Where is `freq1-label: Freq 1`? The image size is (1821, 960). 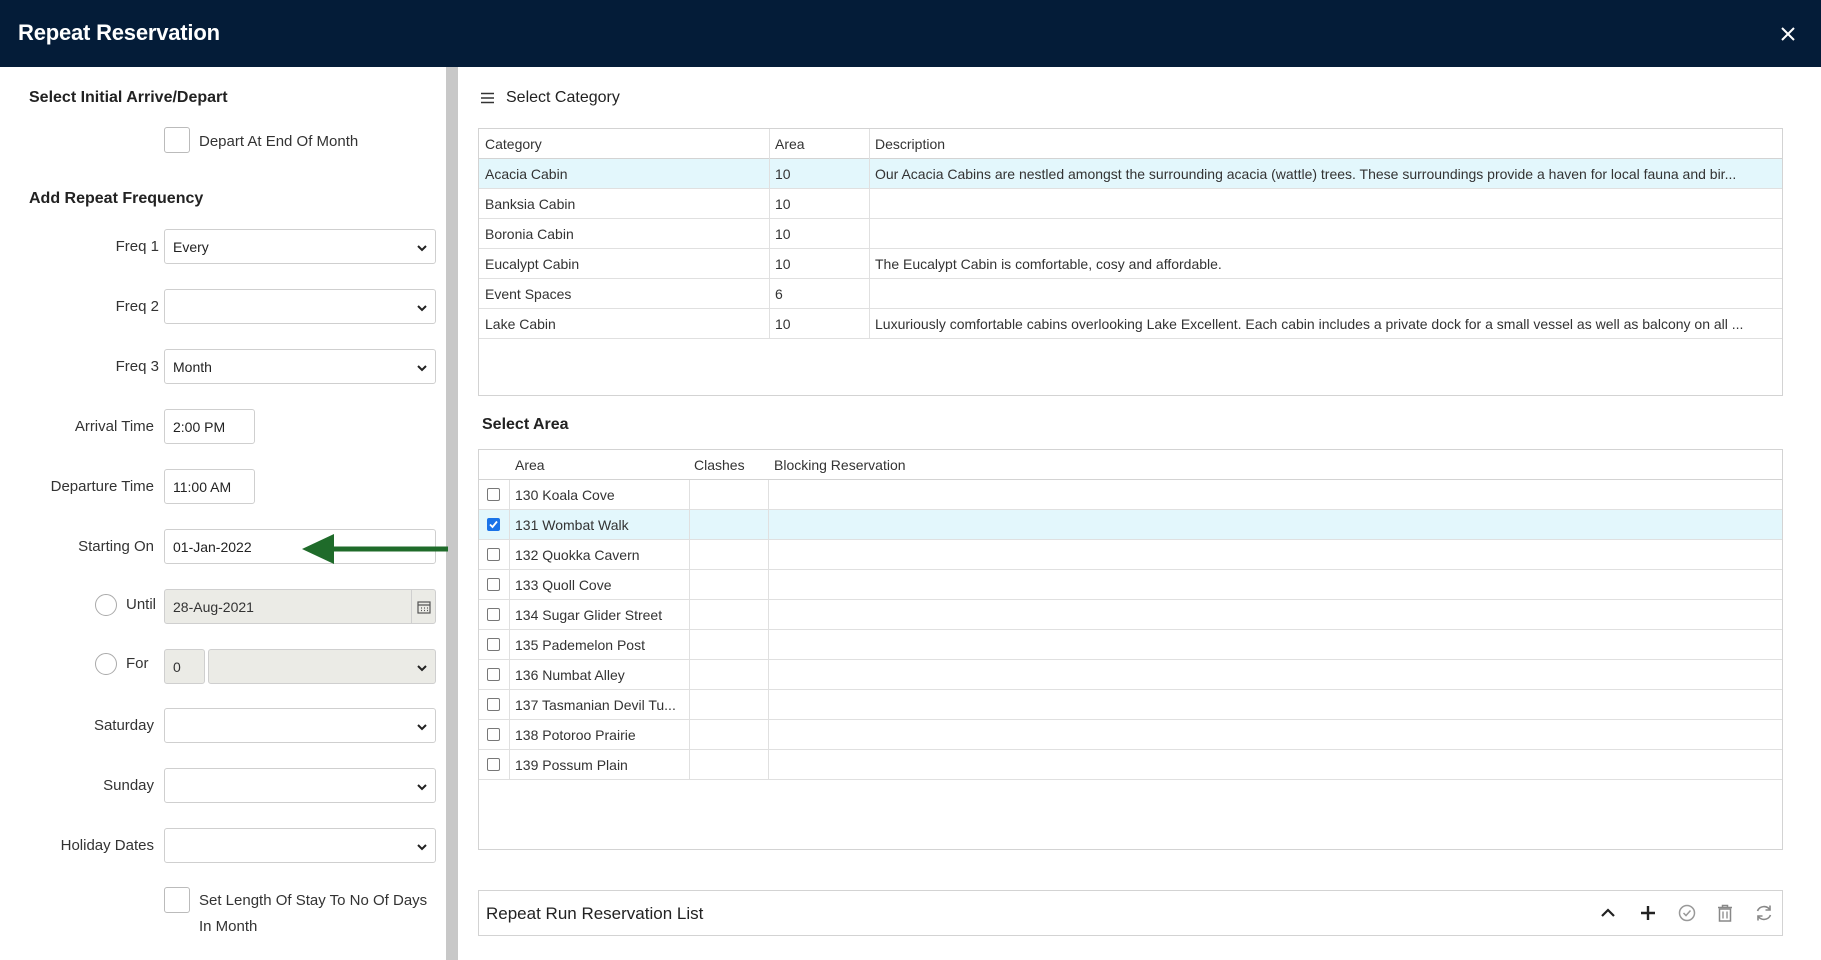
freq1-label: Freq 1 is located at coordinates (137, 246).